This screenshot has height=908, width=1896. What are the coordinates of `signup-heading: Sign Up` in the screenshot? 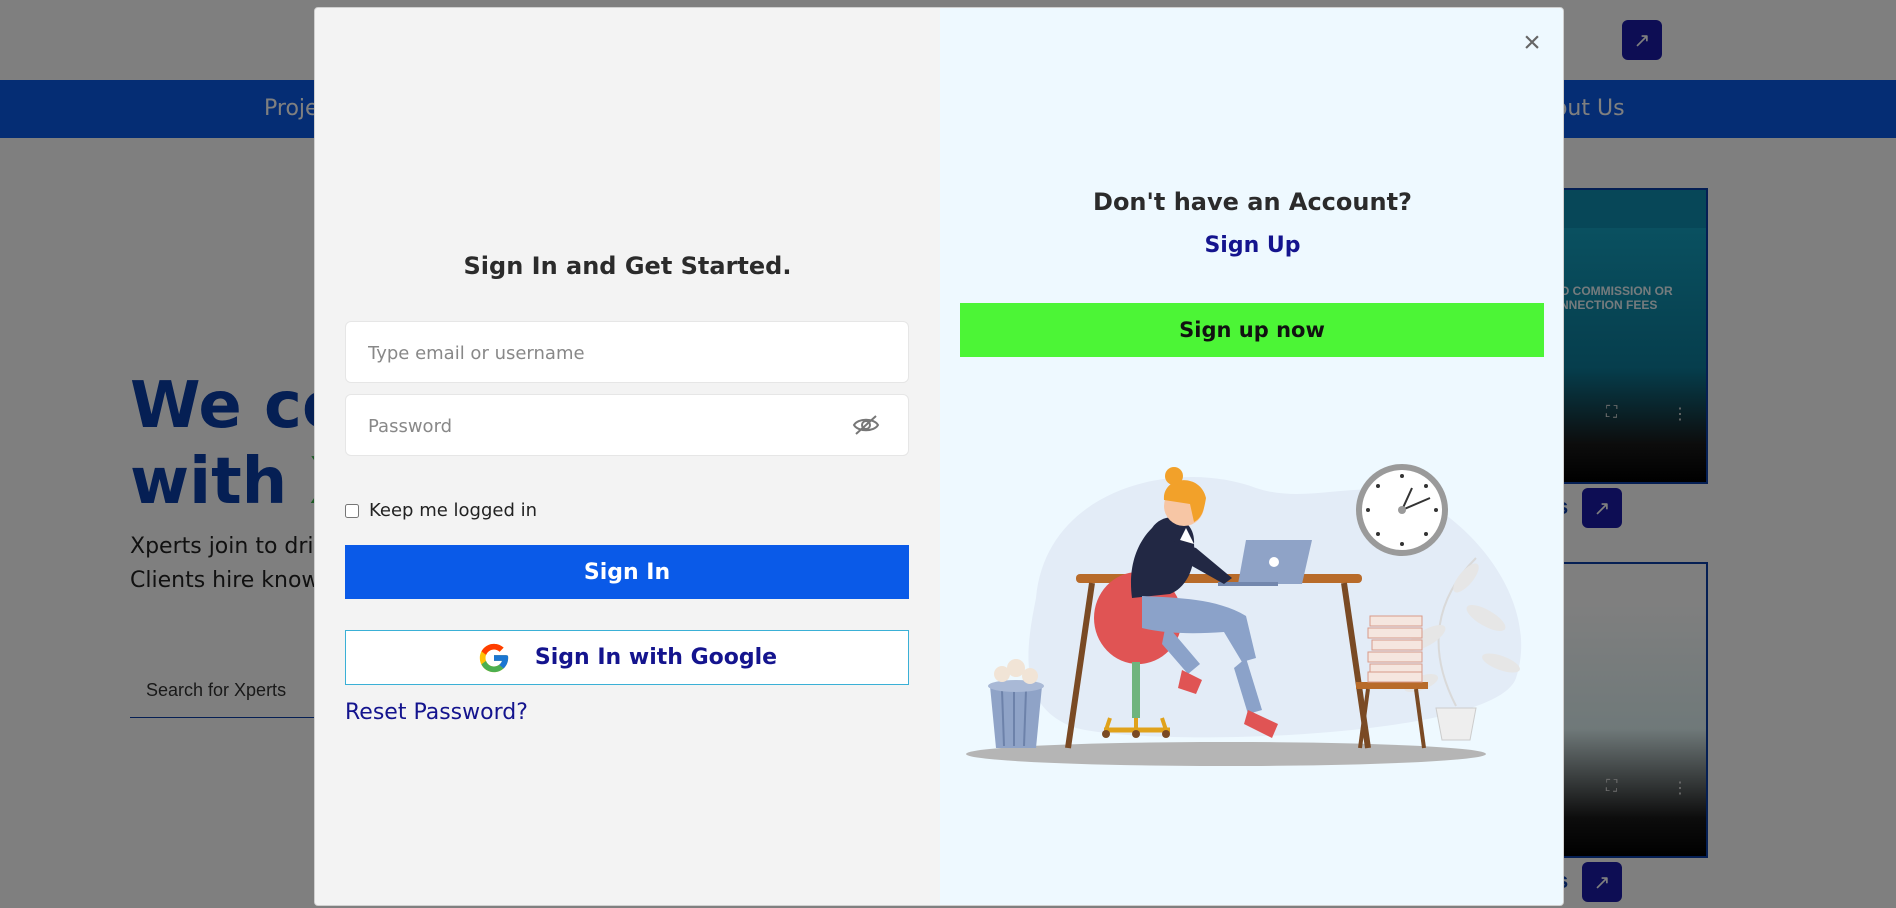 It's located at (1252, 245).